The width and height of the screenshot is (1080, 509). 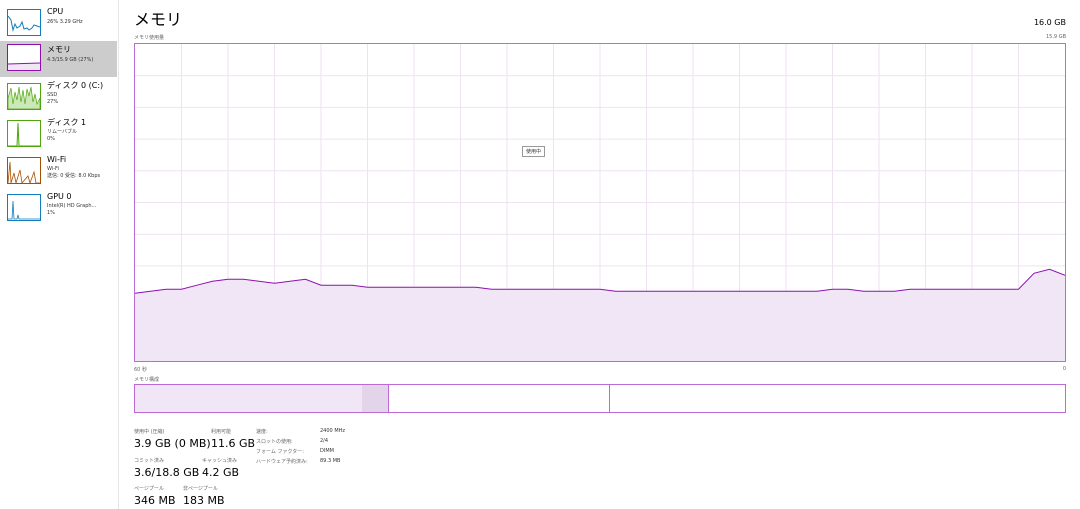 What do you see at coordinates (534, 151) in the screenshot?
I see `graph-tooltip: 使用中` at bounding box center [534, 151].